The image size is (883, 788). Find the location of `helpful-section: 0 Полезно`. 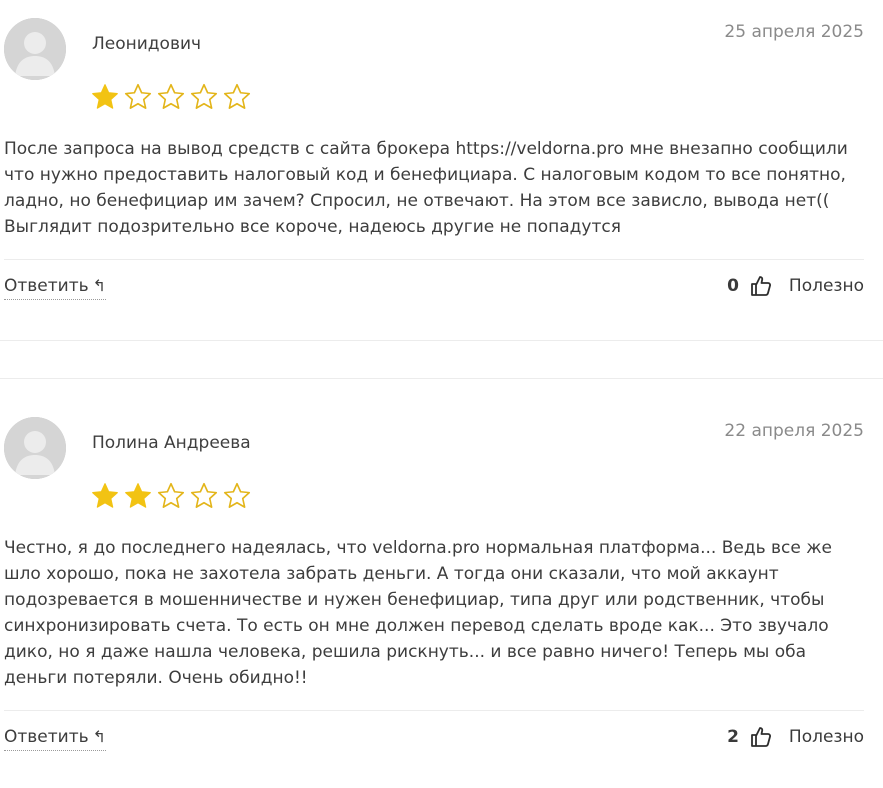

helpful-section: 0 Полезно is located at coordinates (795, 286).